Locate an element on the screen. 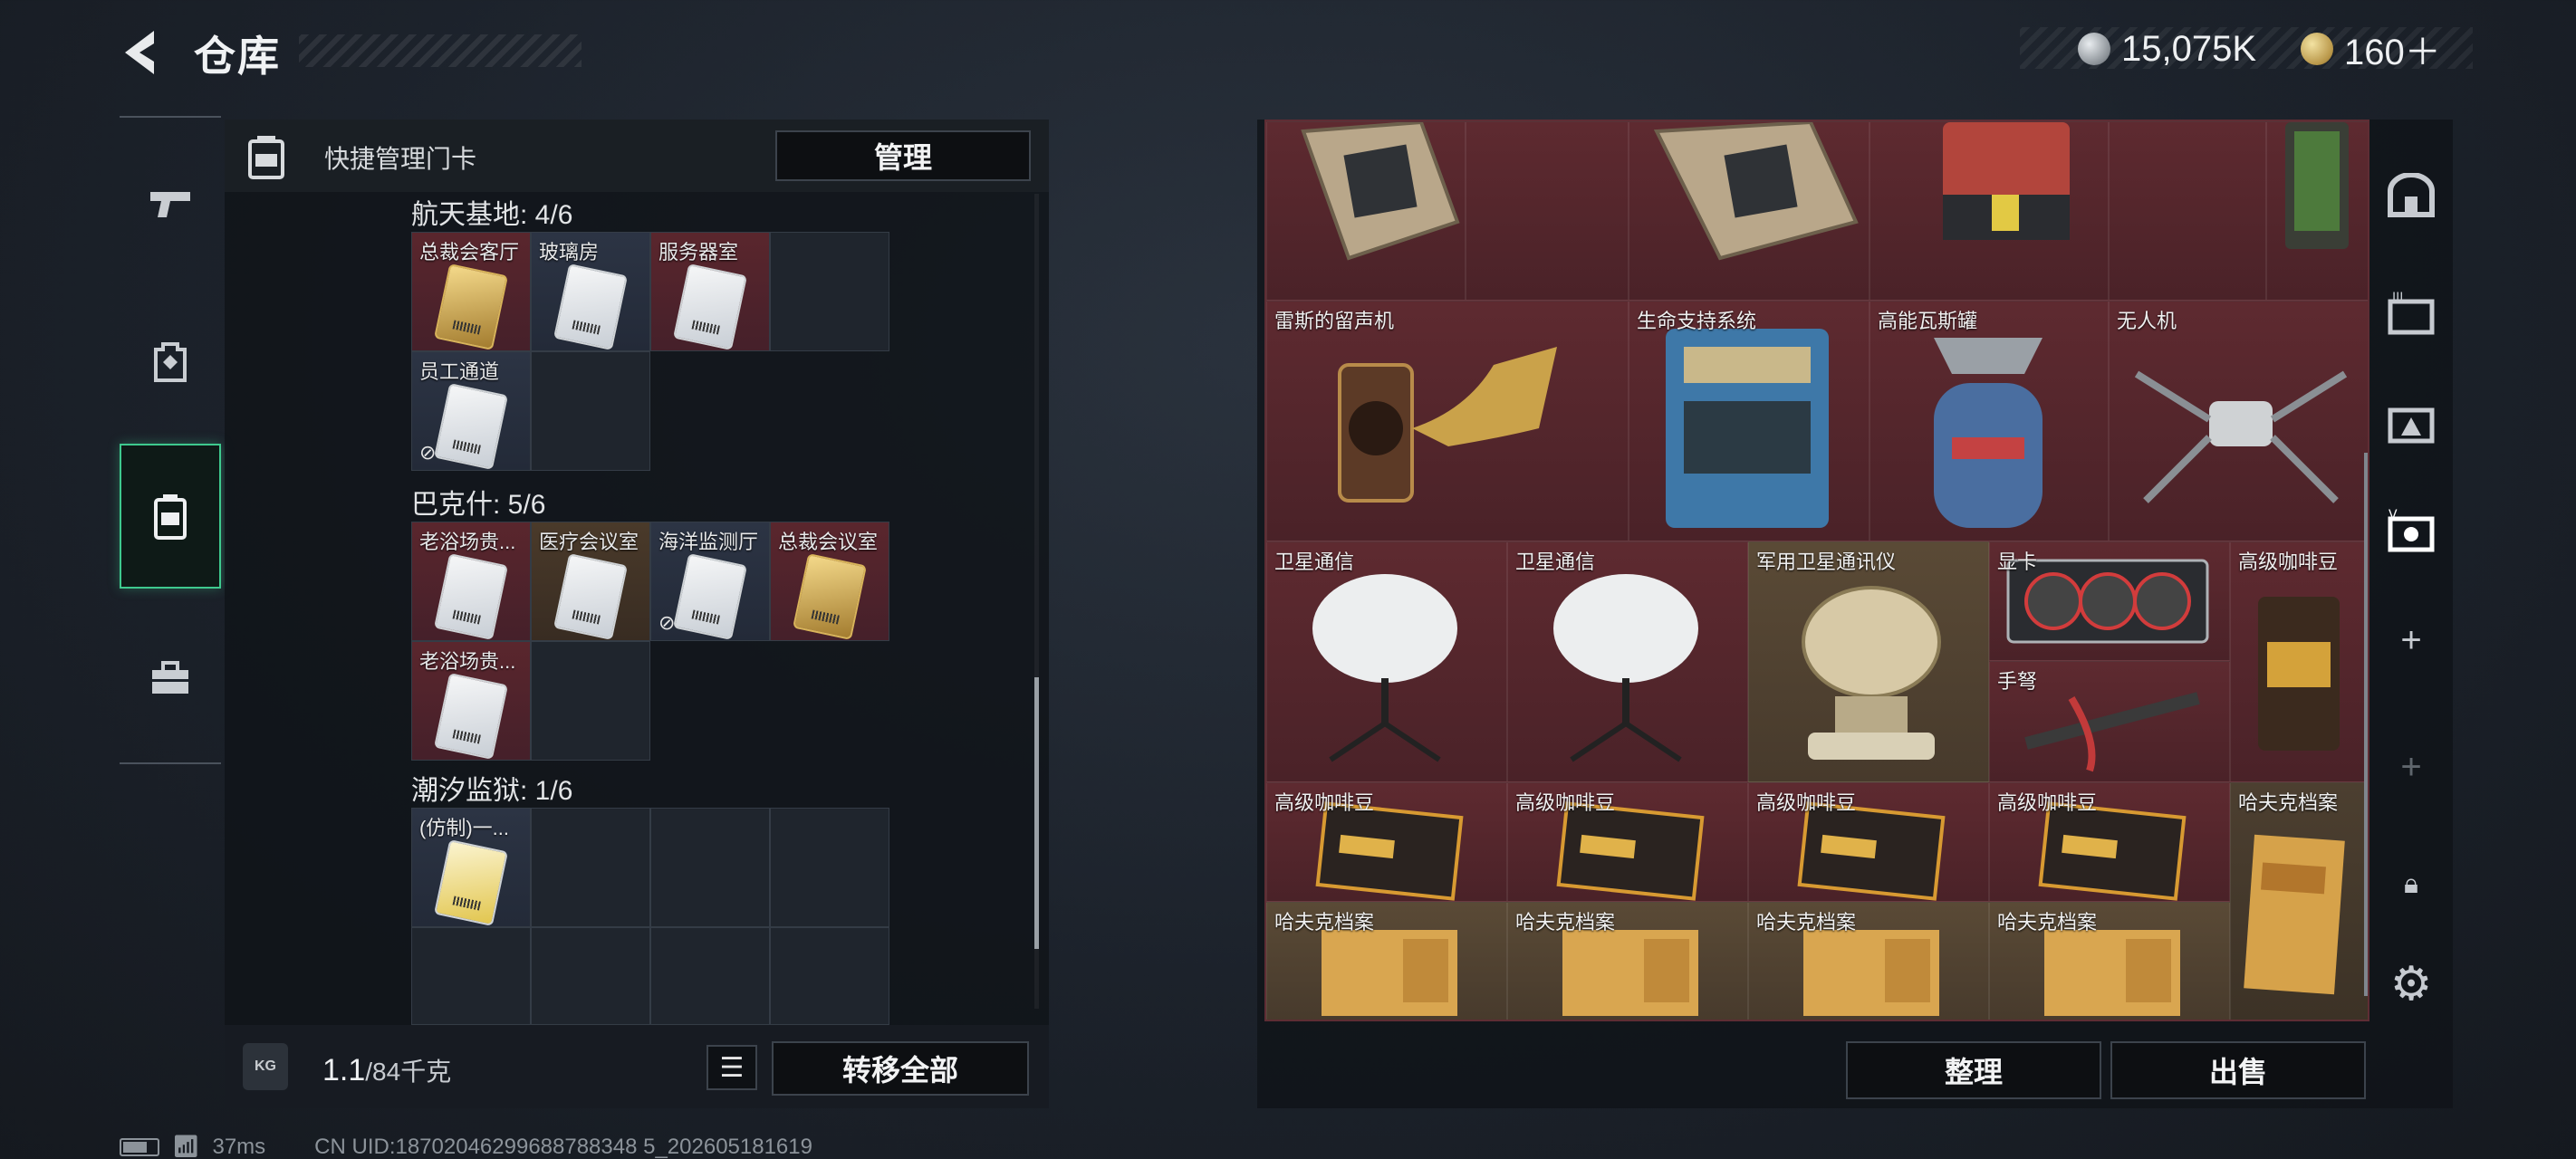  backpack-icon is located at coordinates (170, 362).